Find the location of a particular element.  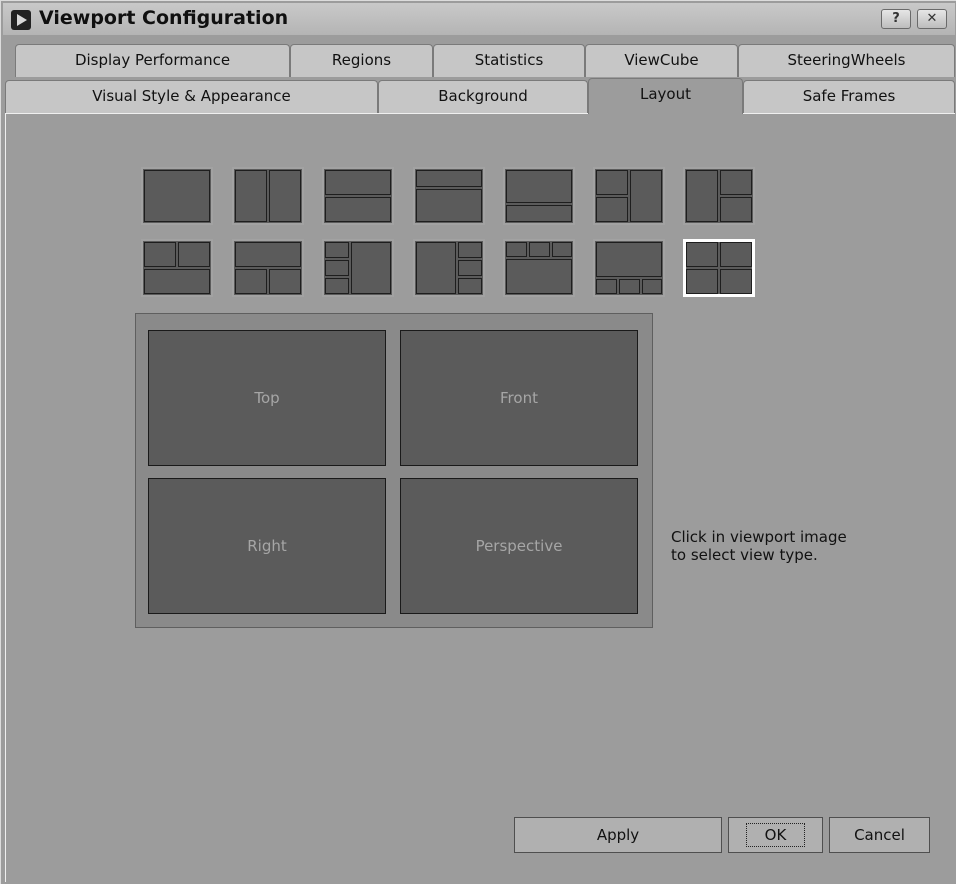

viewport-right: Right is located at coordinates (267, 546).